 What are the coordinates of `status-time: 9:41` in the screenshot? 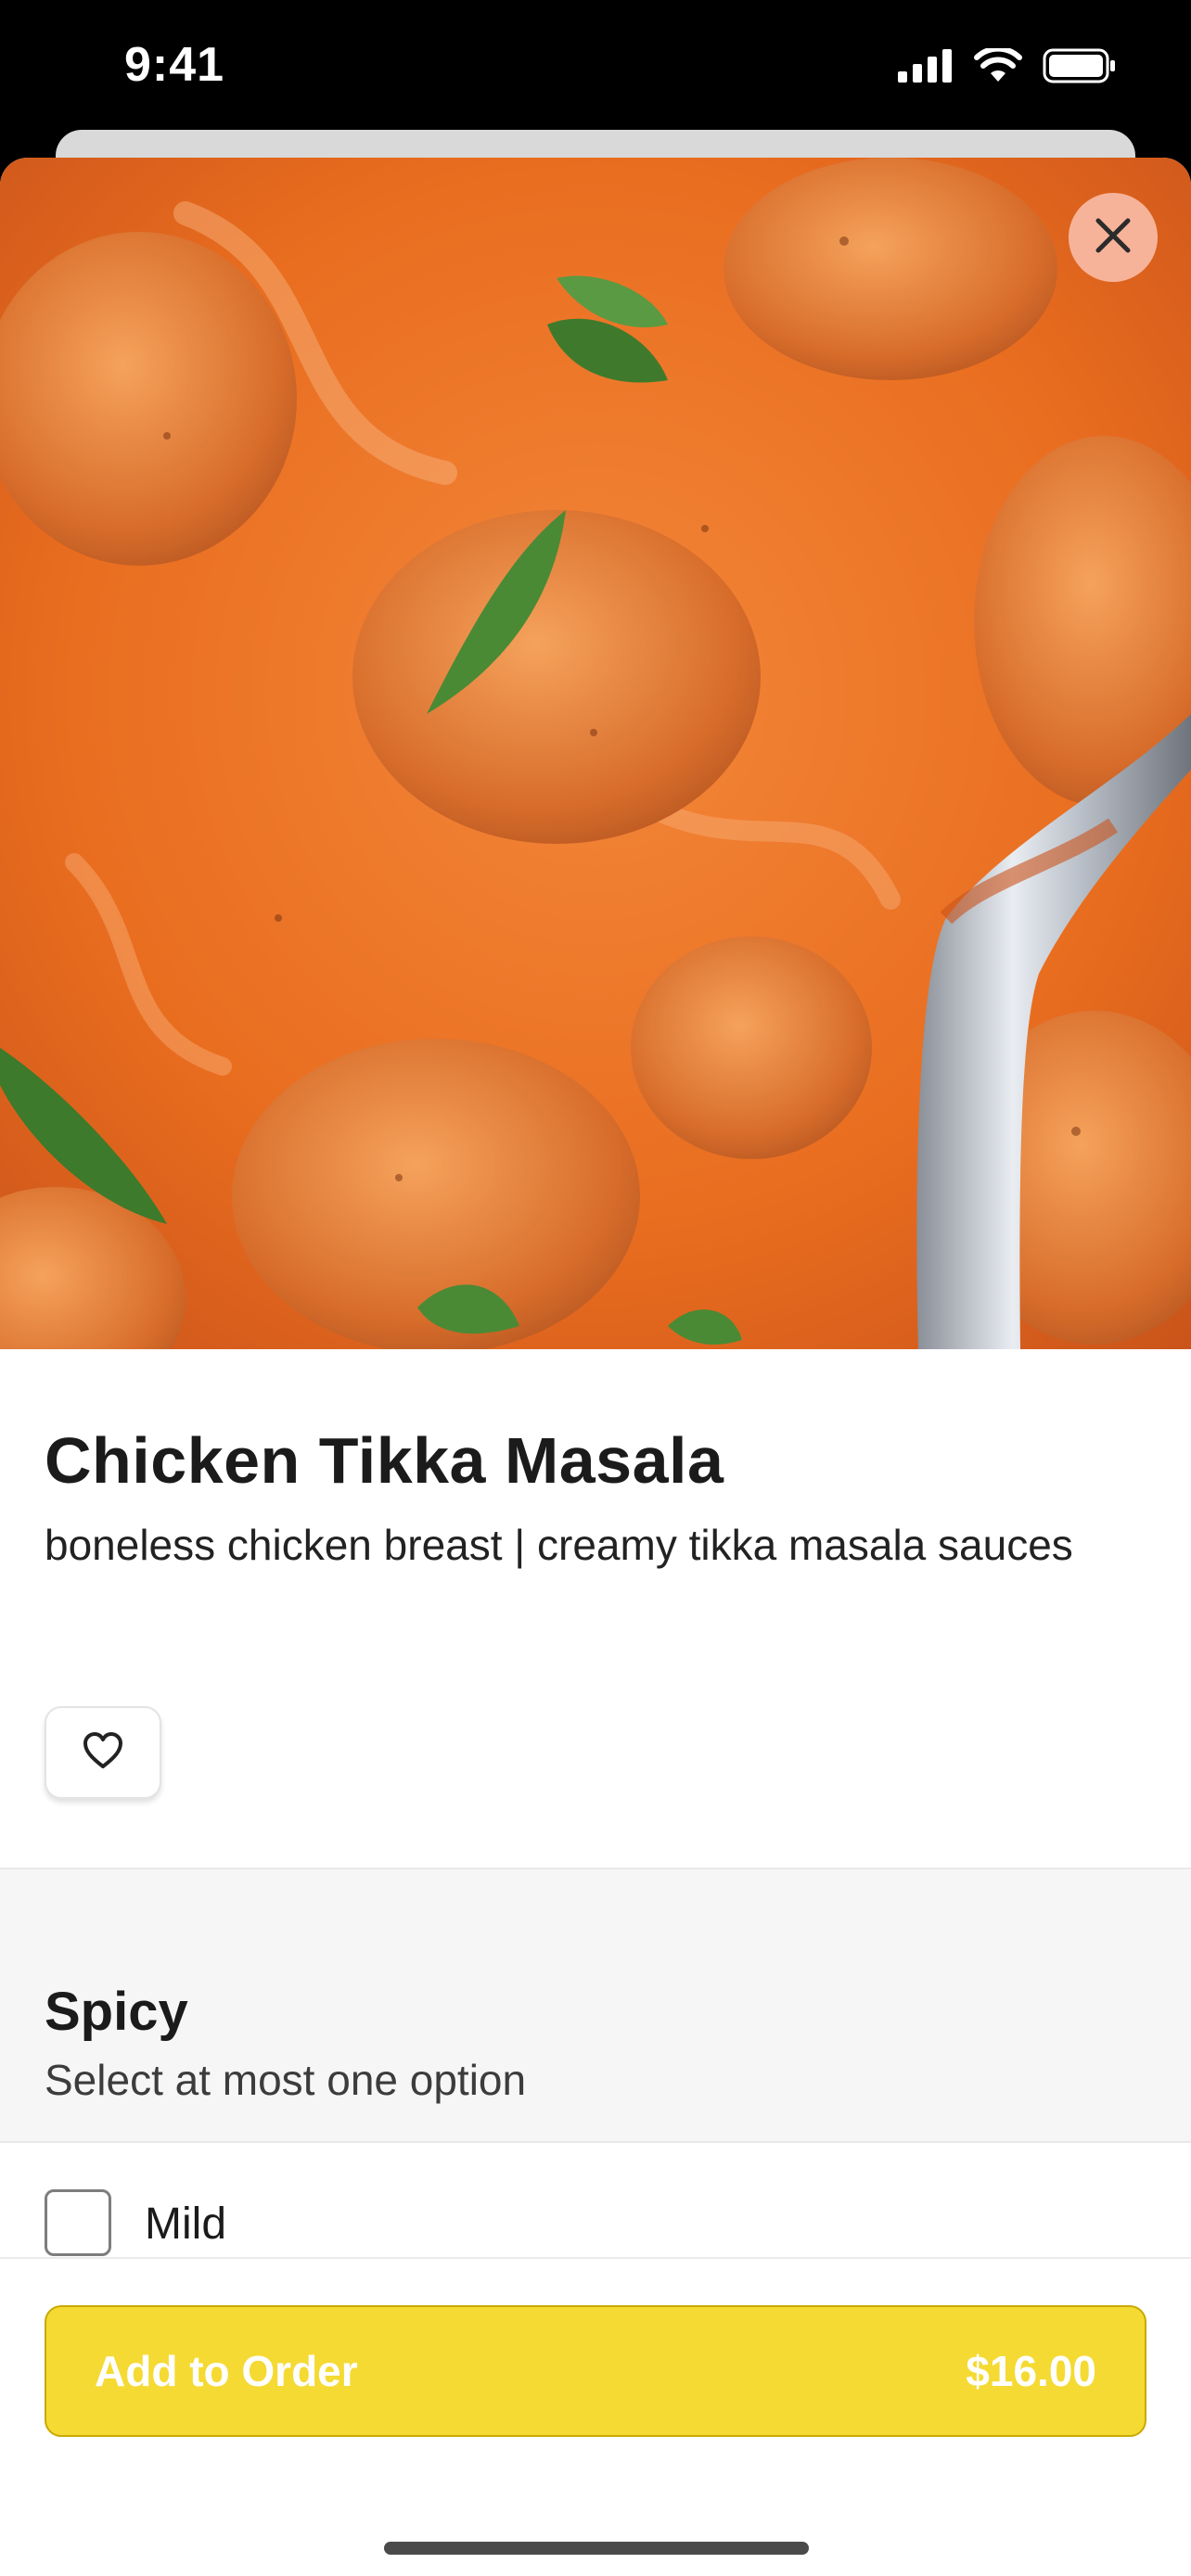 It's located at (174, 65).